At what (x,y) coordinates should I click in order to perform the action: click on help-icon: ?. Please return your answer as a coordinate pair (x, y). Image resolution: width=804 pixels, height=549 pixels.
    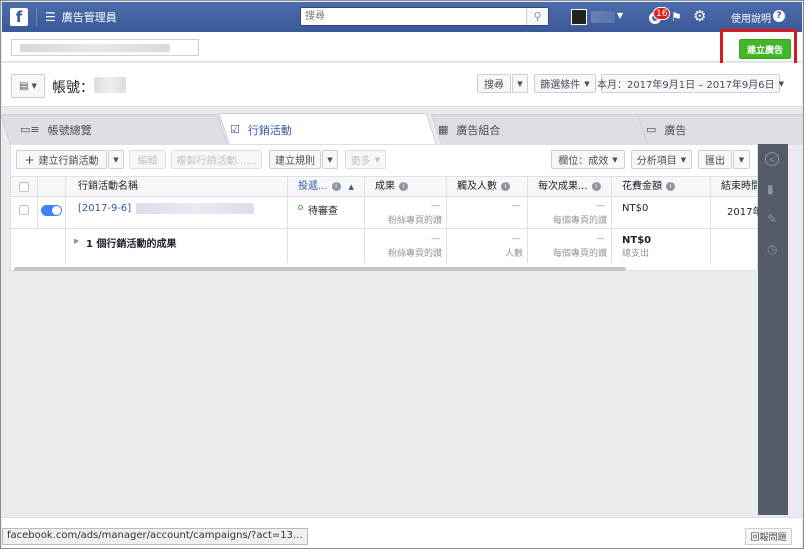
    Looking at the image, I should click on (779, 16).